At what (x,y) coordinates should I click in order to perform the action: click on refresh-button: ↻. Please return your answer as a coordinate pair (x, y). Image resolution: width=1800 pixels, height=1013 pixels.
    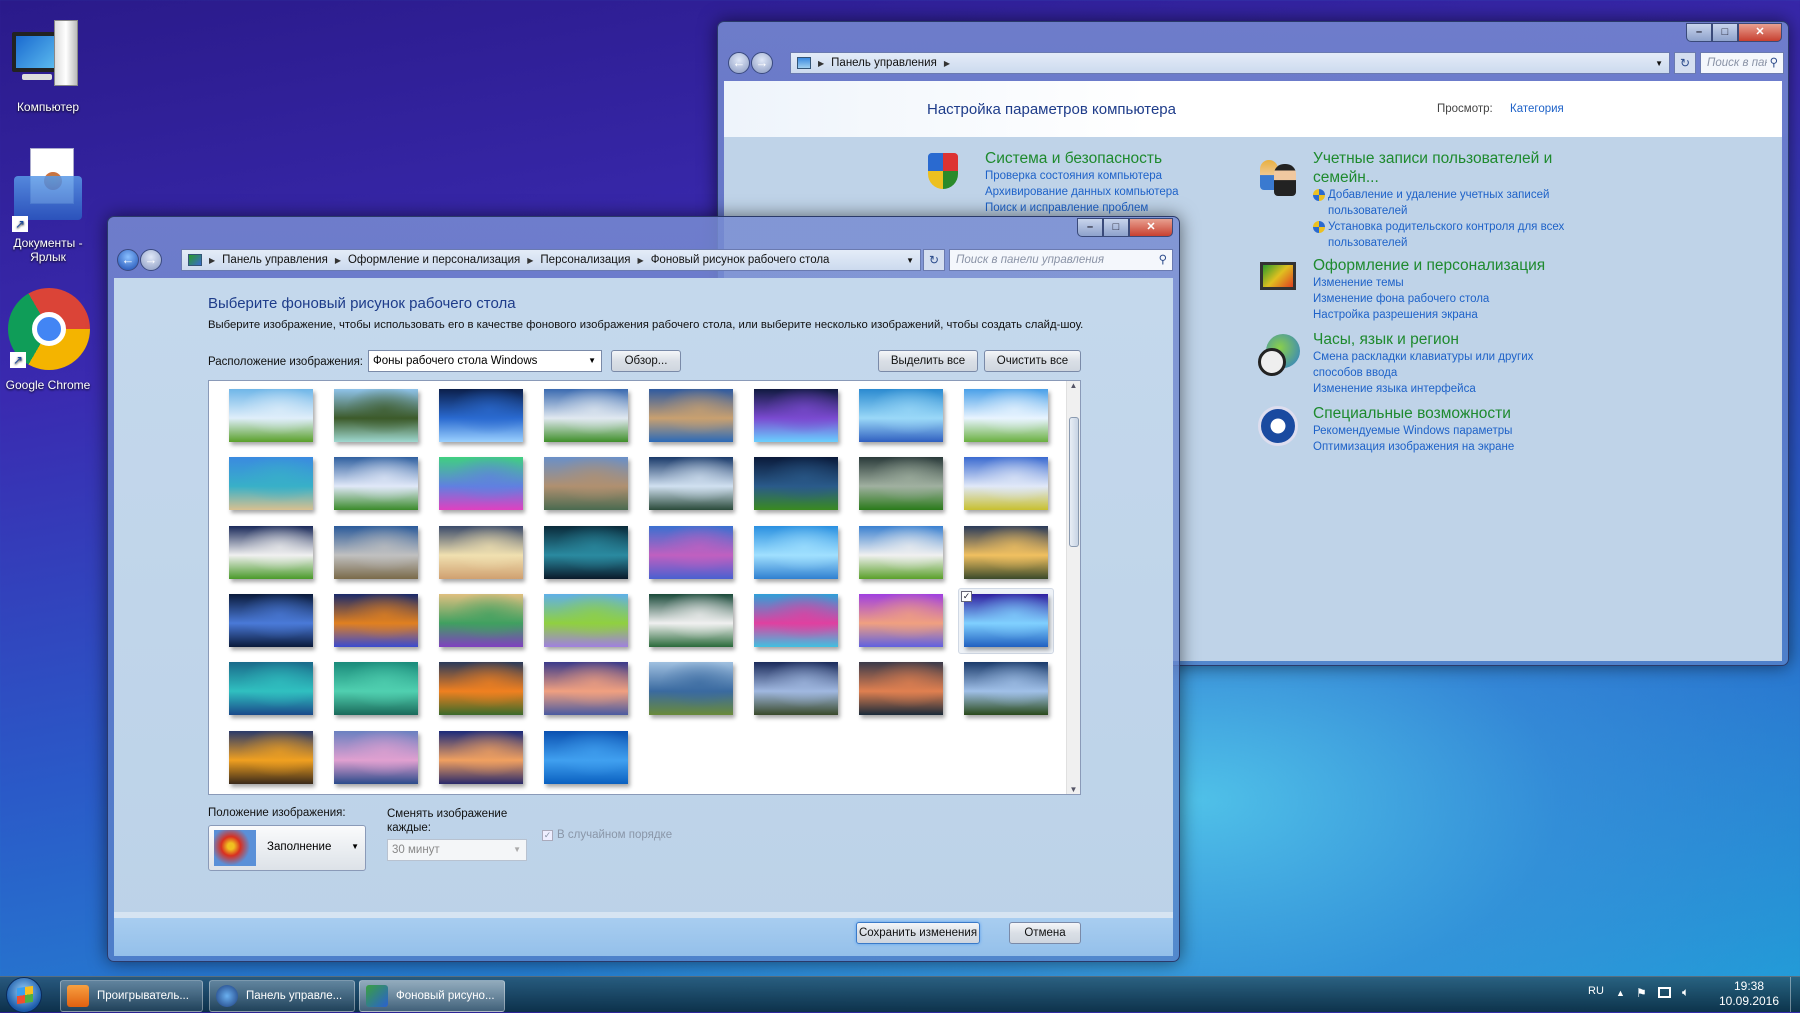
    Looking at the image, I should click on (1685, 63).